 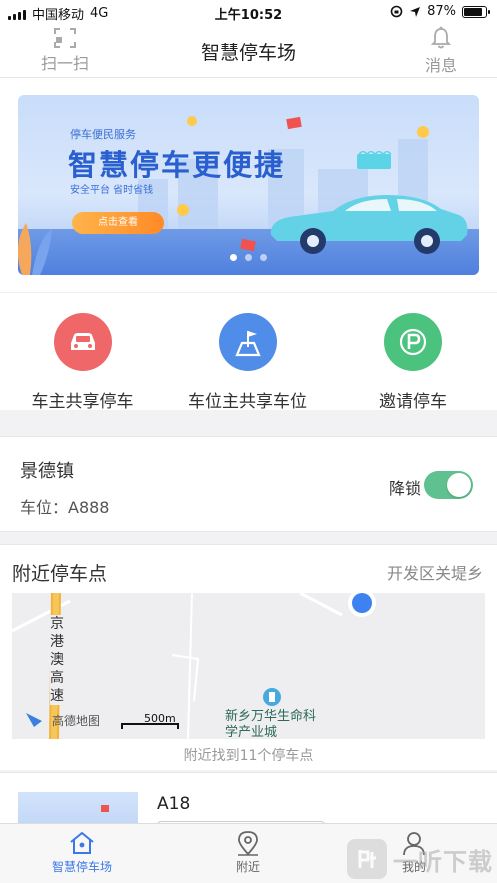 I want to click on bottom-tab-bar: 智慧停车场 附近 我的 一听下载, so click(x=248, y=853).